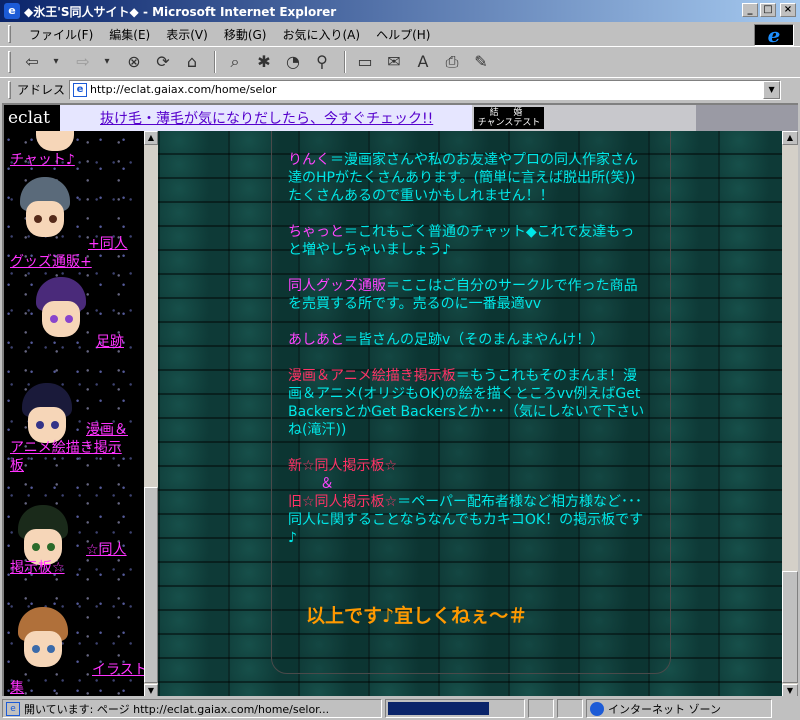 This screenshot has height=720, width=800. What do you see at coordinates (192, 62) in the screenshot?
I see `home-icon: ⌂` at bounding box center [192, 62].